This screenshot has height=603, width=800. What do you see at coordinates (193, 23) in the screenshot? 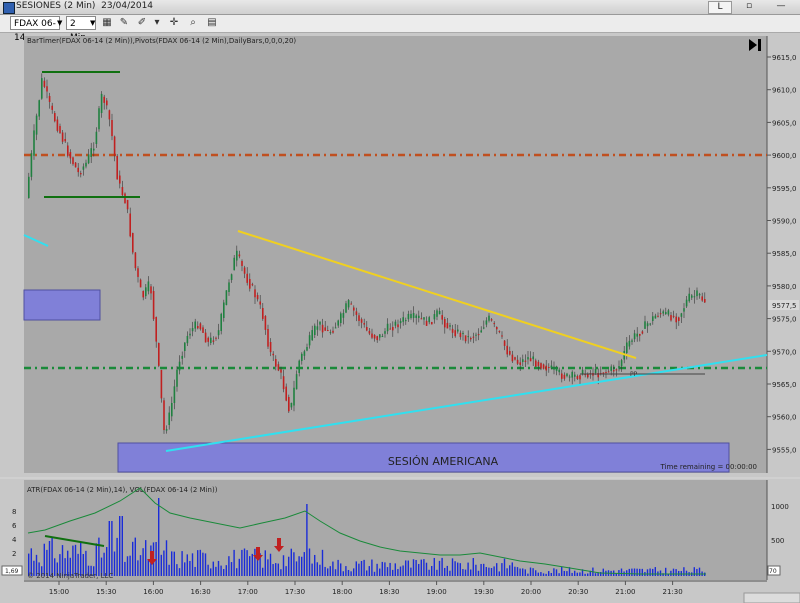
I see `zoom-icon: ⌕` at bounding box center [193, 23].